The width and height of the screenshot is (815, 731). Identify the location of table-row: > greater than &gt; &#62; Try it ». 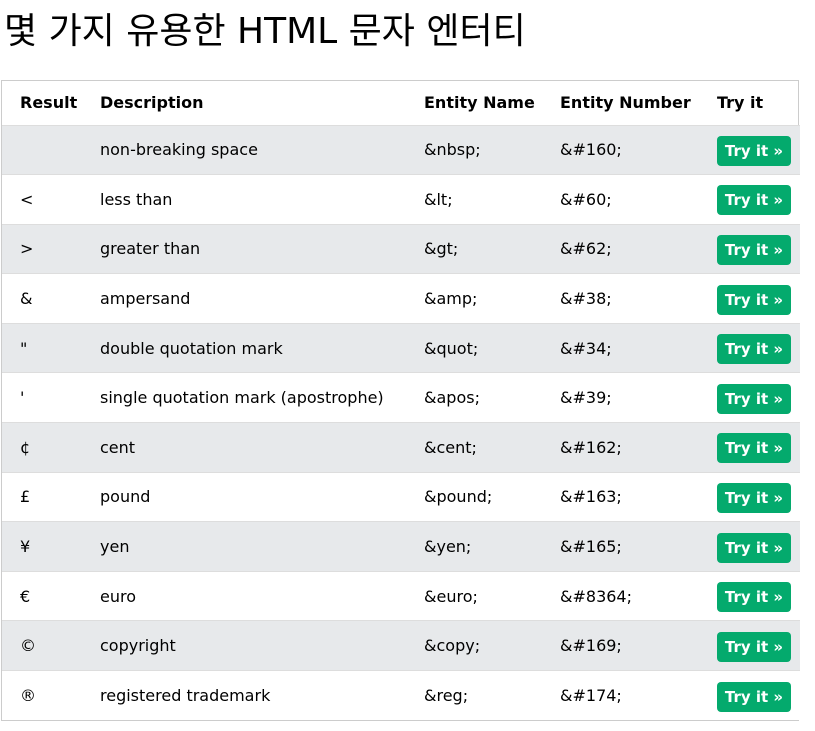
(401, 249).